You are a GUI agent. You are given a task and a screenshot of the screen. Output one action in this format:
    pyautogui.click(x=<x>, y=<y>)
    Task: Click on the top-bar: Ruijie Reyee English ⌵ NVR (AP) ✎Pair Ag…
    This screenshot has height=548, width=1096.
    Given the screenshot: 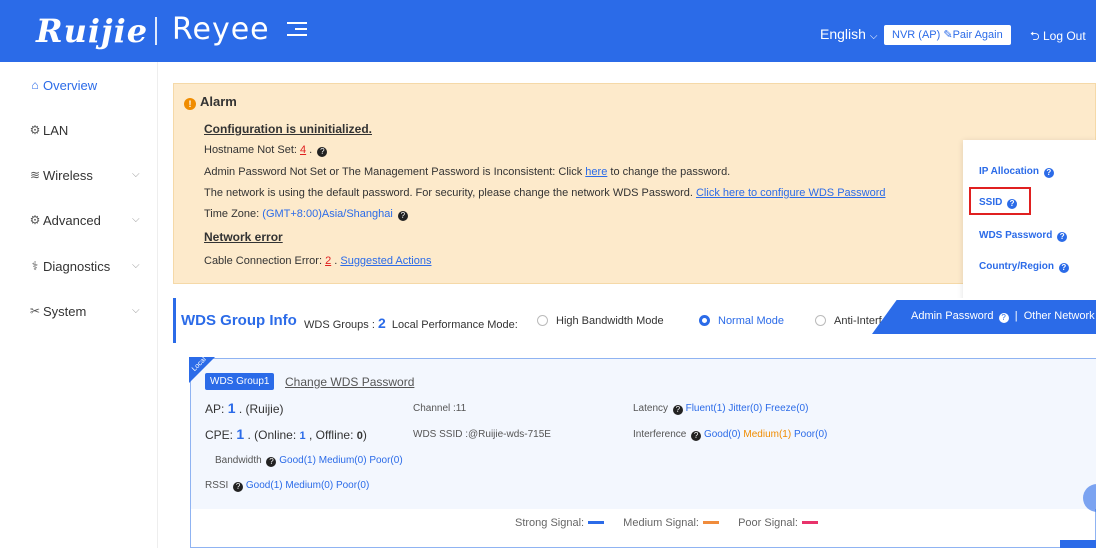 What is the action you would take?
    pyautogui.click(x=548, y=31)
    